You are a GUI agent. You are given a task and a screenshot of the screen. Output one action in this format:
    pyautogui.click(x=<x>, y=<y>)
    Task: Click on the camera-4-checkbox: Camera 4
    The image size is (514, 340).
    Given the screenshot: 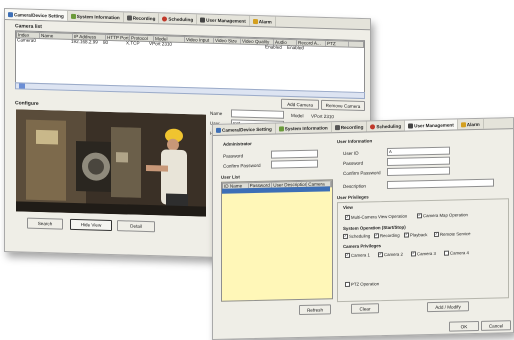 What is the action you would take?
    pyautogui.click(x=456, y=253)
    